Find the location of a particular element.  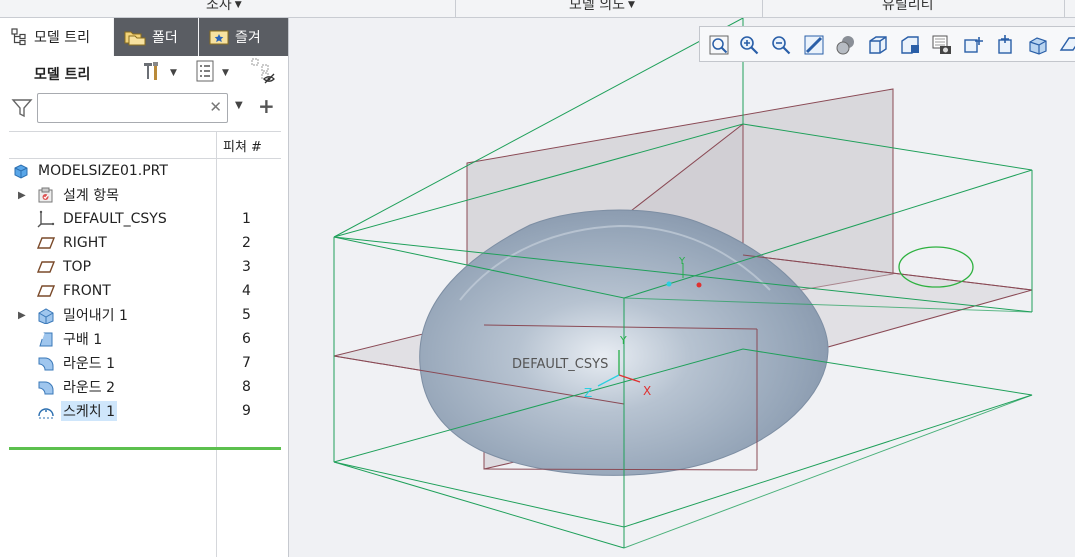

tree-column-header: 피쳐 # is located at coordinates (145, 145).